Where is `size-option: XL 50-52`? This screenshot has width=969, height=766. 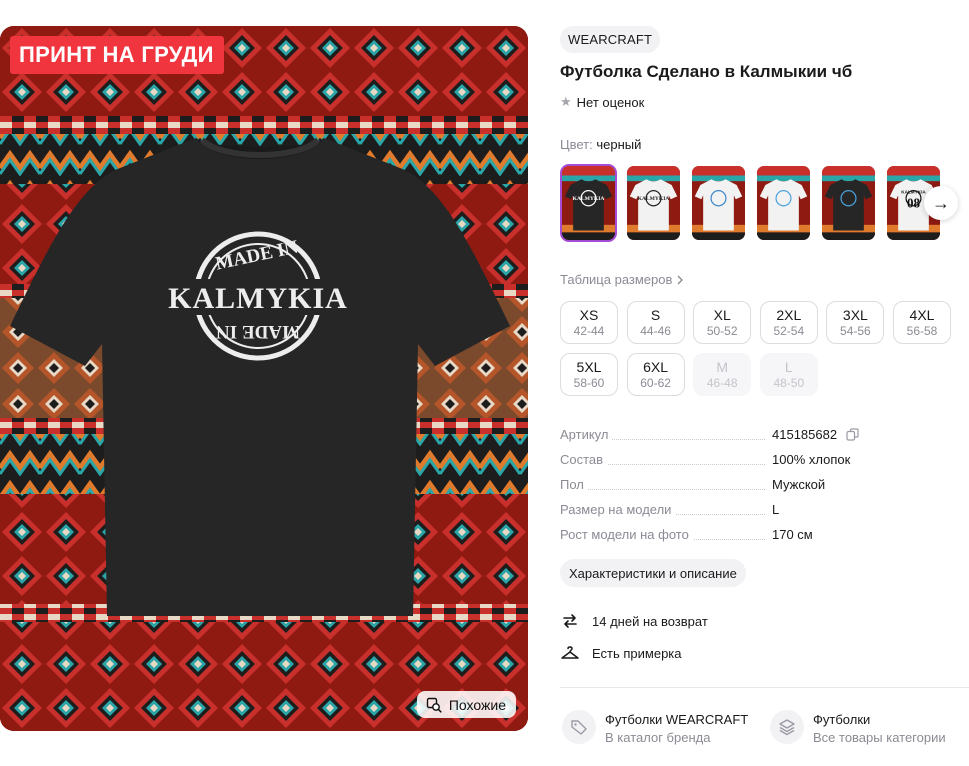
size-option: XL 50-52 is located at coordinates (722, 322).